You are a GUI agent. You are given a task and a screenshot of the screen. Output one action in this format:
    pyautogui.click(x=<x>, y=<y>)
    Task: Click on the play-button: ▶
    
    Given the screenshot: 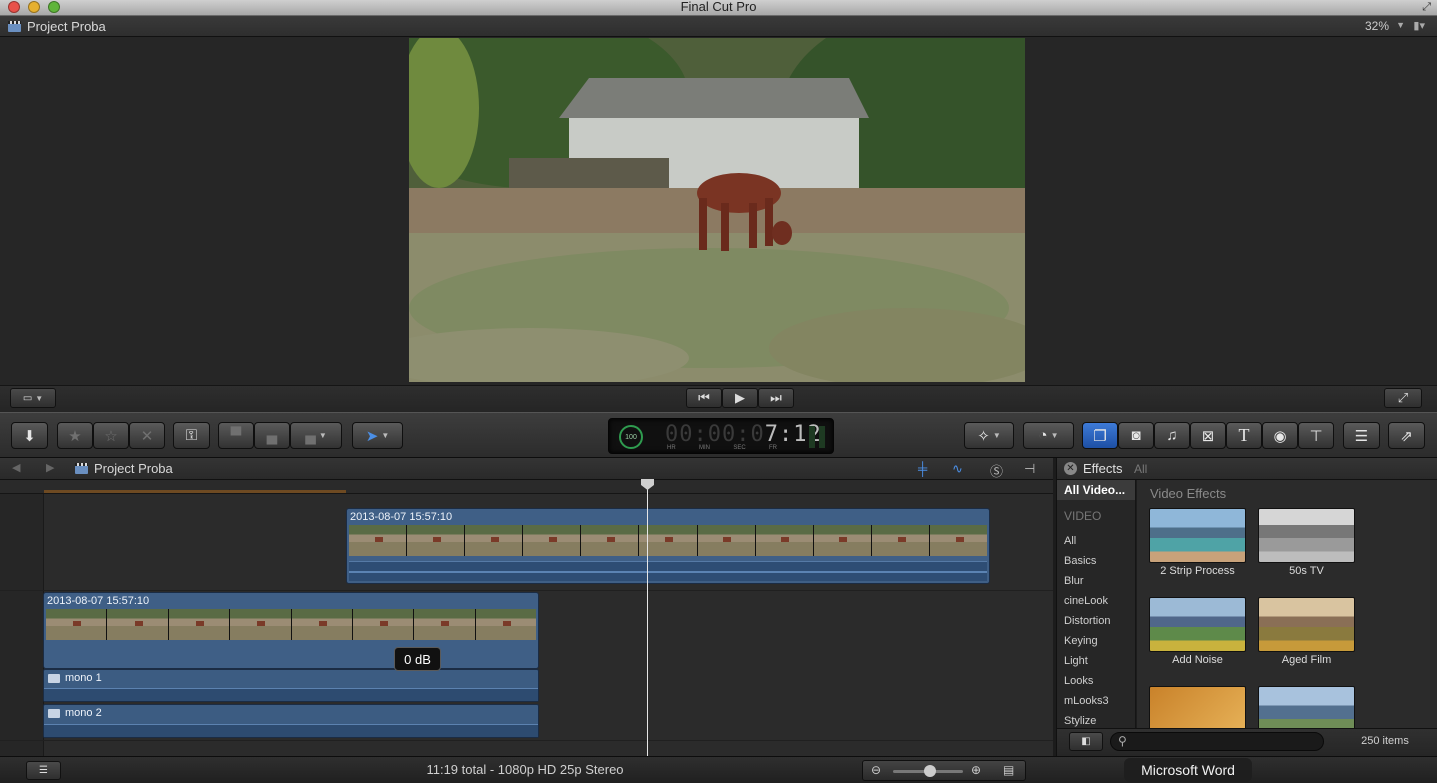 What is the action you would take?
    pyautogui.click(x=740, y=398)
    